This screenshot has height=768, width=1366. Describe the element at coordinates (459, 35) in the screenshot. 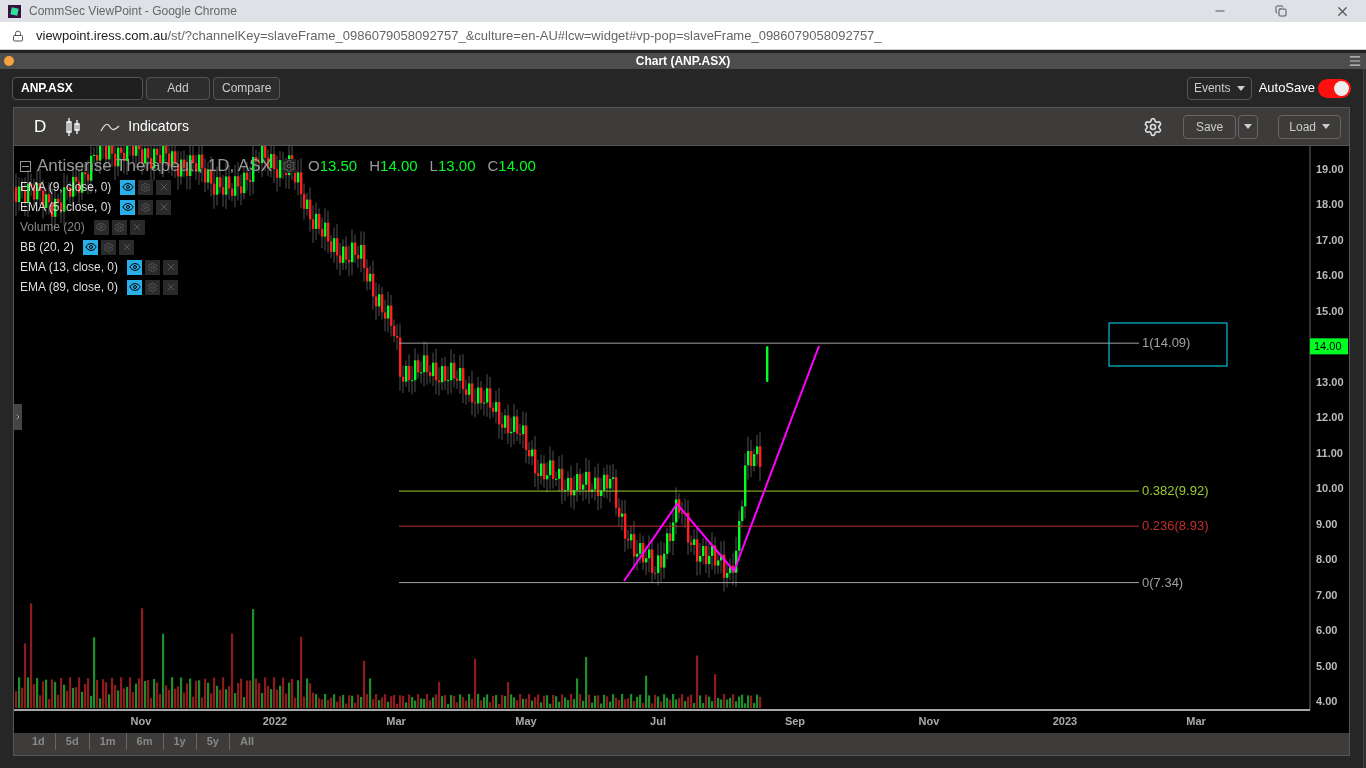

I see `url-text: viewpoint.iress.com.au/st/?channelKey=slaveFrame_0986079058092757_&culture=en-AU#lcw=widget#vp-pop=slaveFrame_0986079058092757_` at that location.